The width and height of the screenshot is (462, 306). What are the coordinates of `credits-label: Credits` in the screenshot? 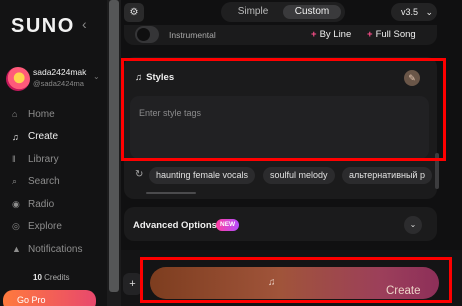 It's located at (57, 277).